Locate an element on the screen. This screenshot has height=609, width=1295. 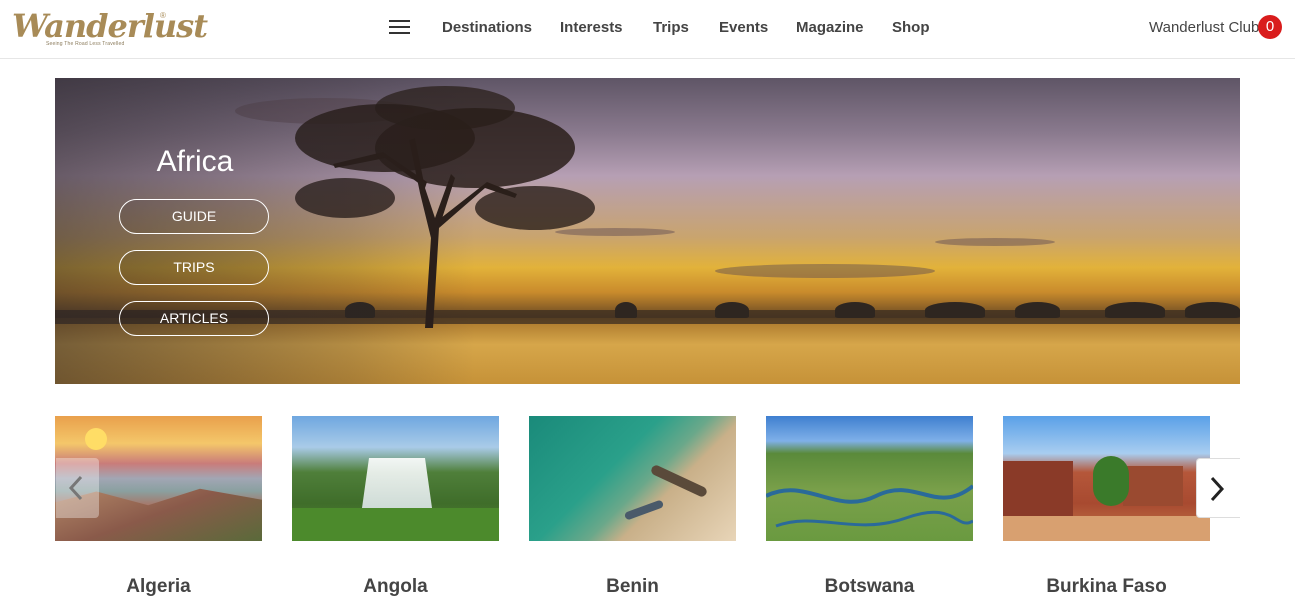
angola-photo is located at coordinates (395, 478).